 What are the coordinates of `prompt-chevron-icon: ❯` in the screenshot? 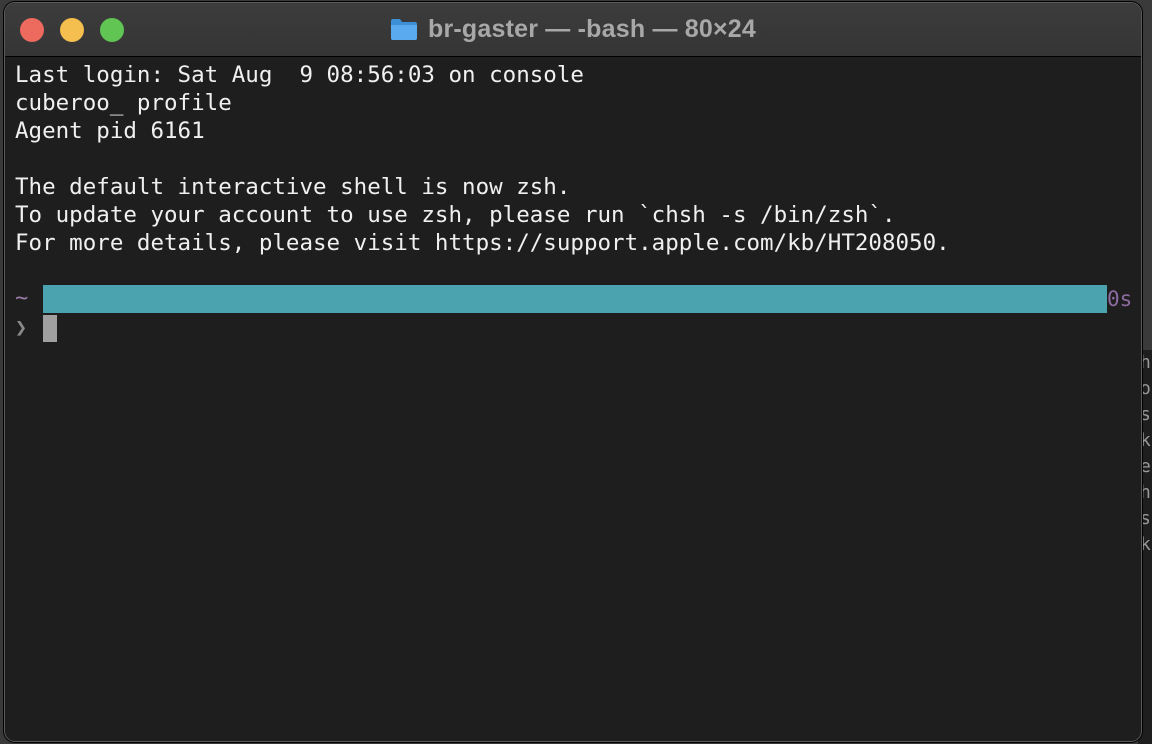 It's located at (21, 327).